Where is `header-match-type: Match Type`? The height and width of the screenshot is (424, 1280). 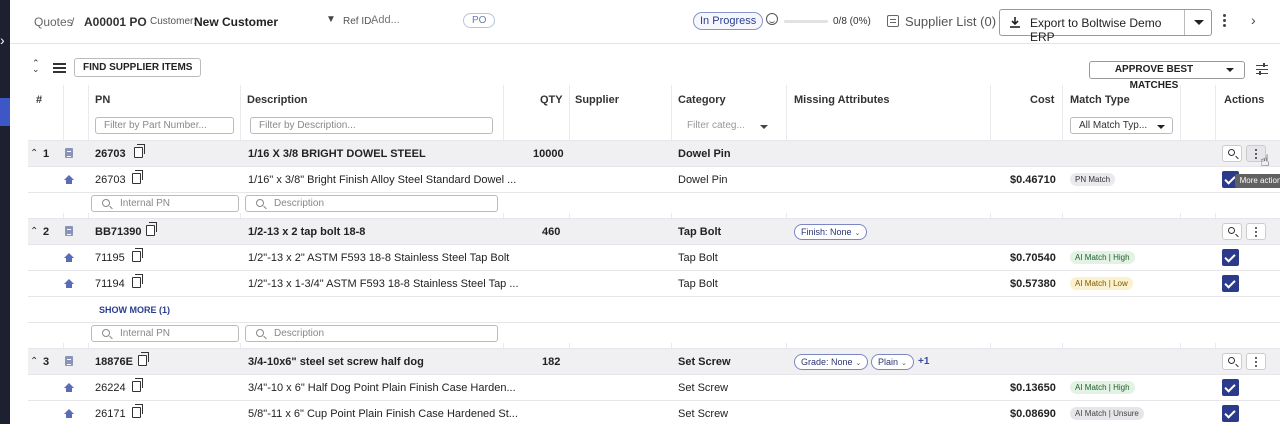
header-match-type: Match Type is located at coordinates (1100, 100).